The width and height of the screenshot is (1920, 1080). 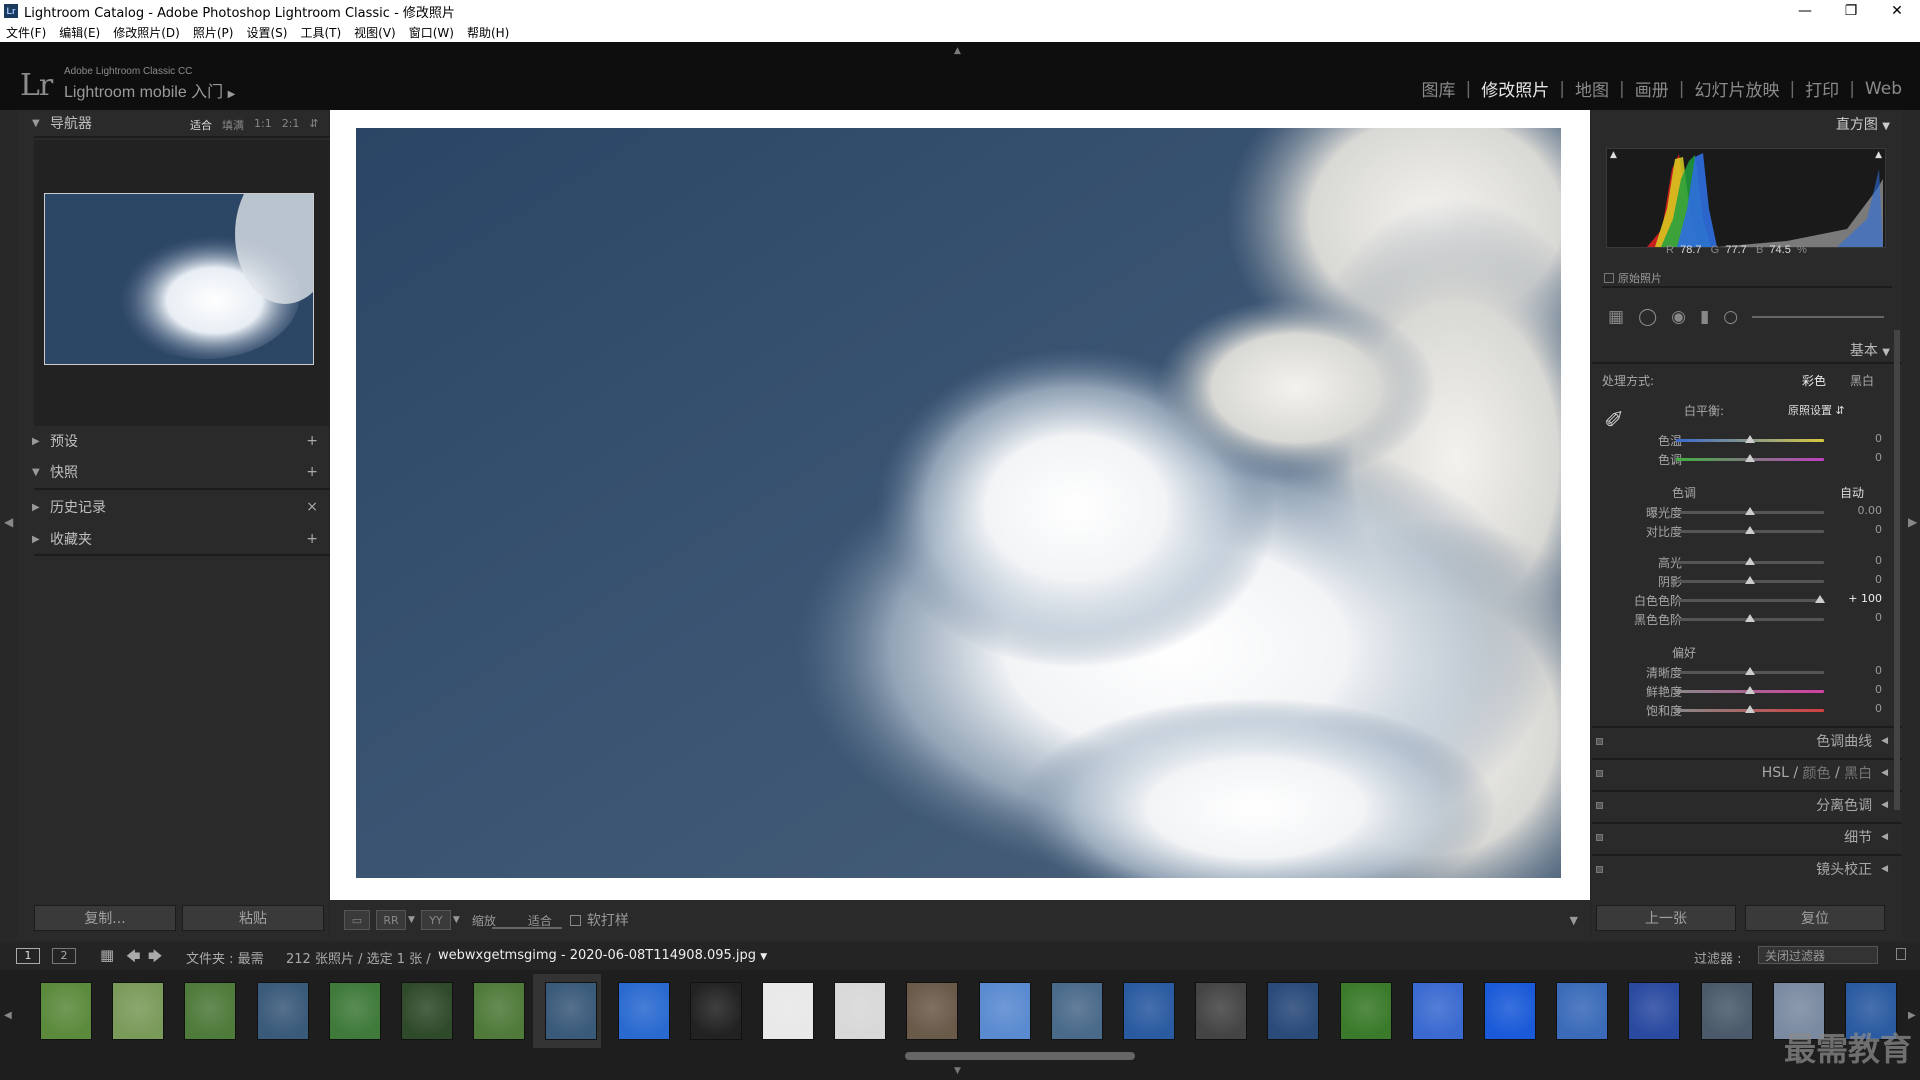 What do you see at coordinates (488, 32) in the screenshot?
I see `menu-help: 帮助(H)` at bounding box center [488, 32].